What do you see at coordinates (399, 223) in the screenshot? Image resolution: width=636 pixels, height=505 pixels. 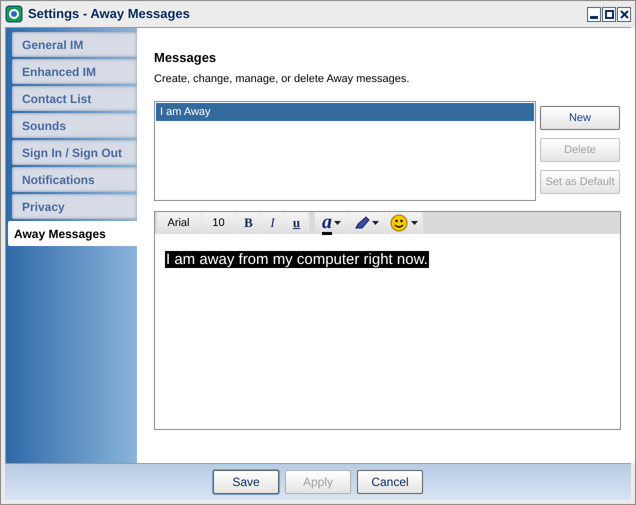 I see `smiley-icon` at bounding box center [399, 223].